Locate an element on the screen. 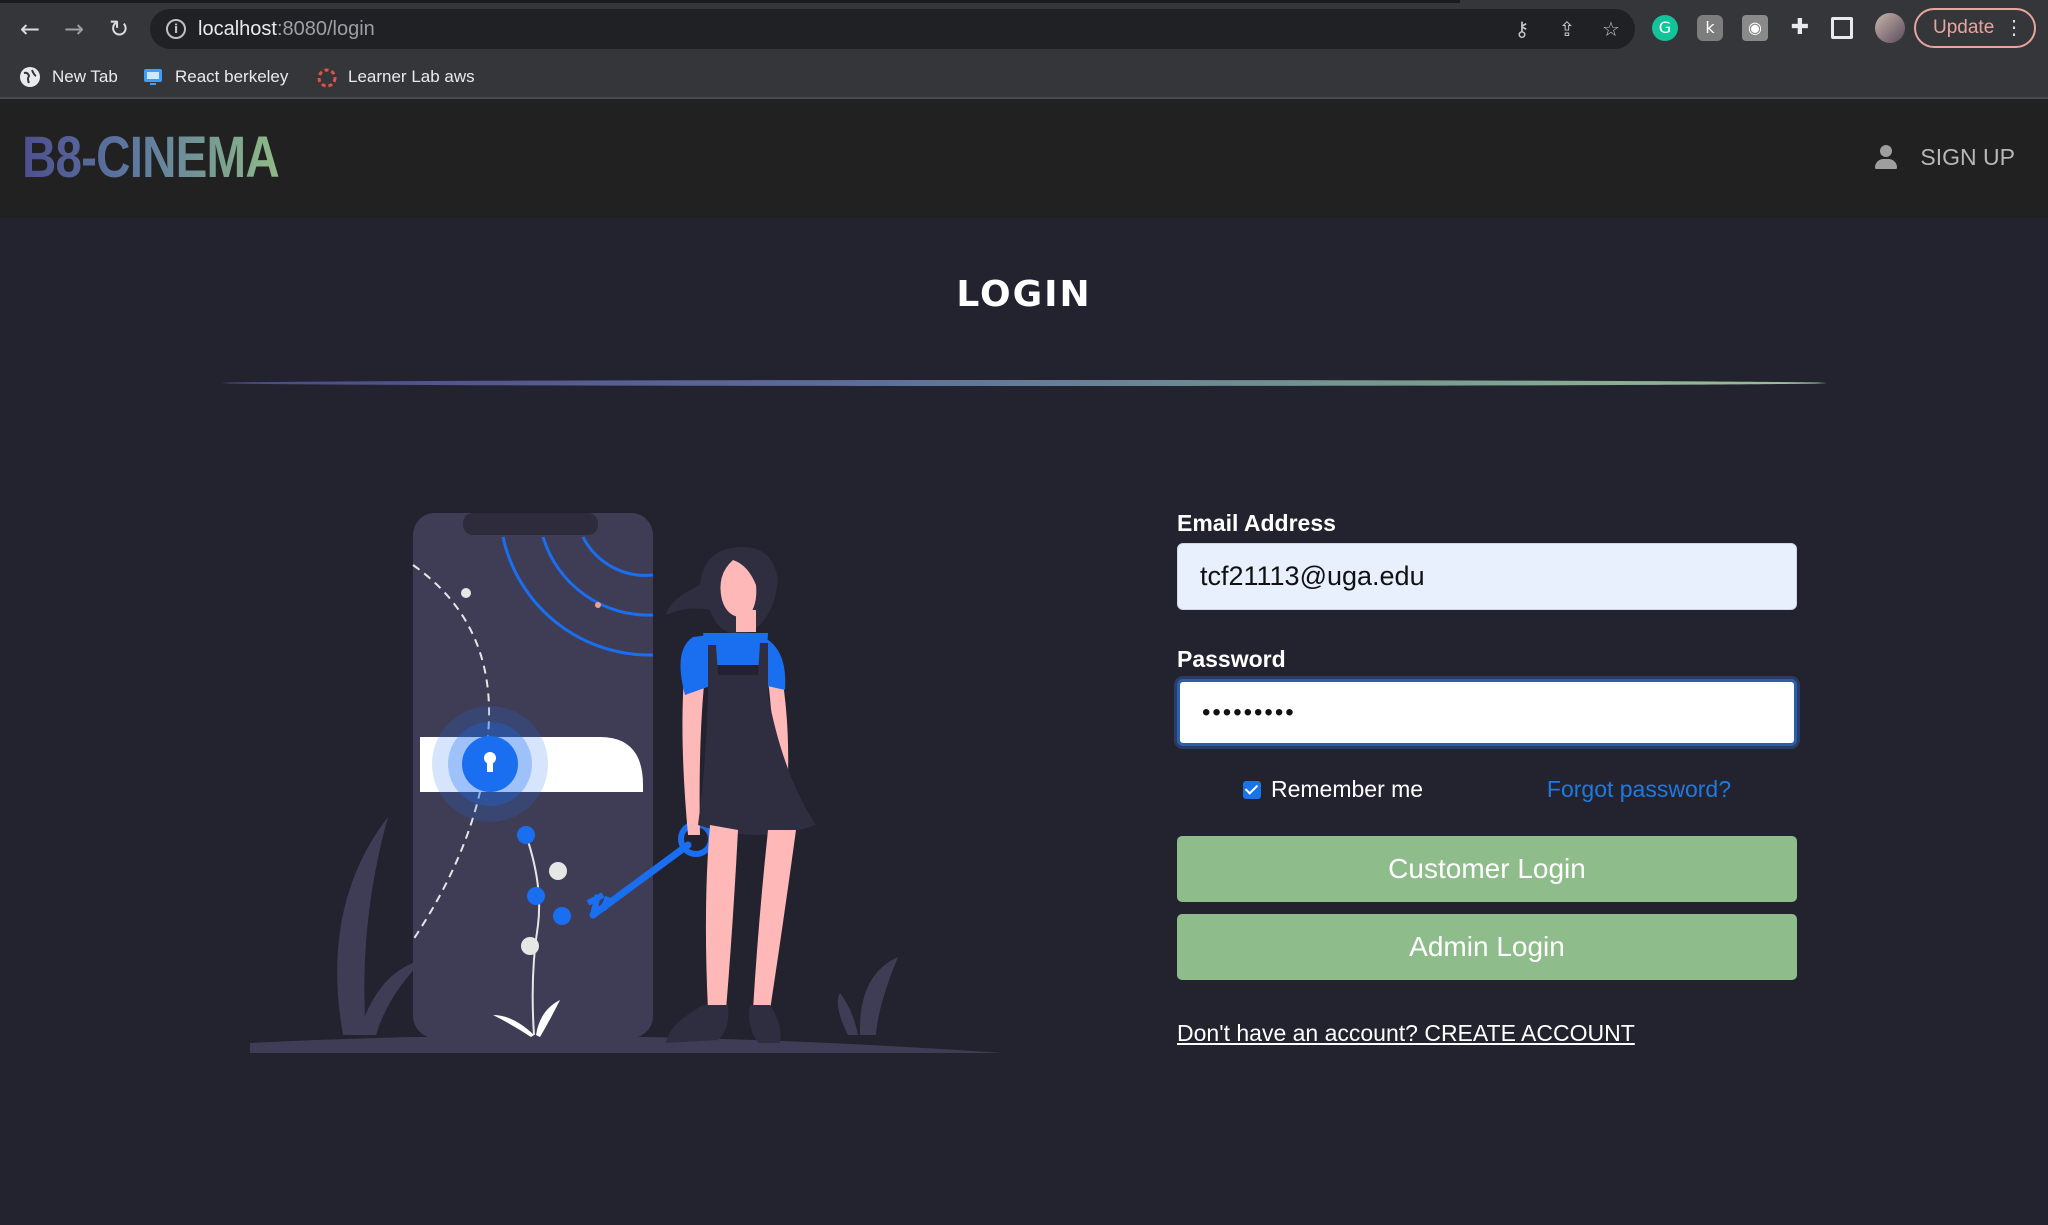  bookmark-label: Learner Lab aws is located at coordinates (411, 76).